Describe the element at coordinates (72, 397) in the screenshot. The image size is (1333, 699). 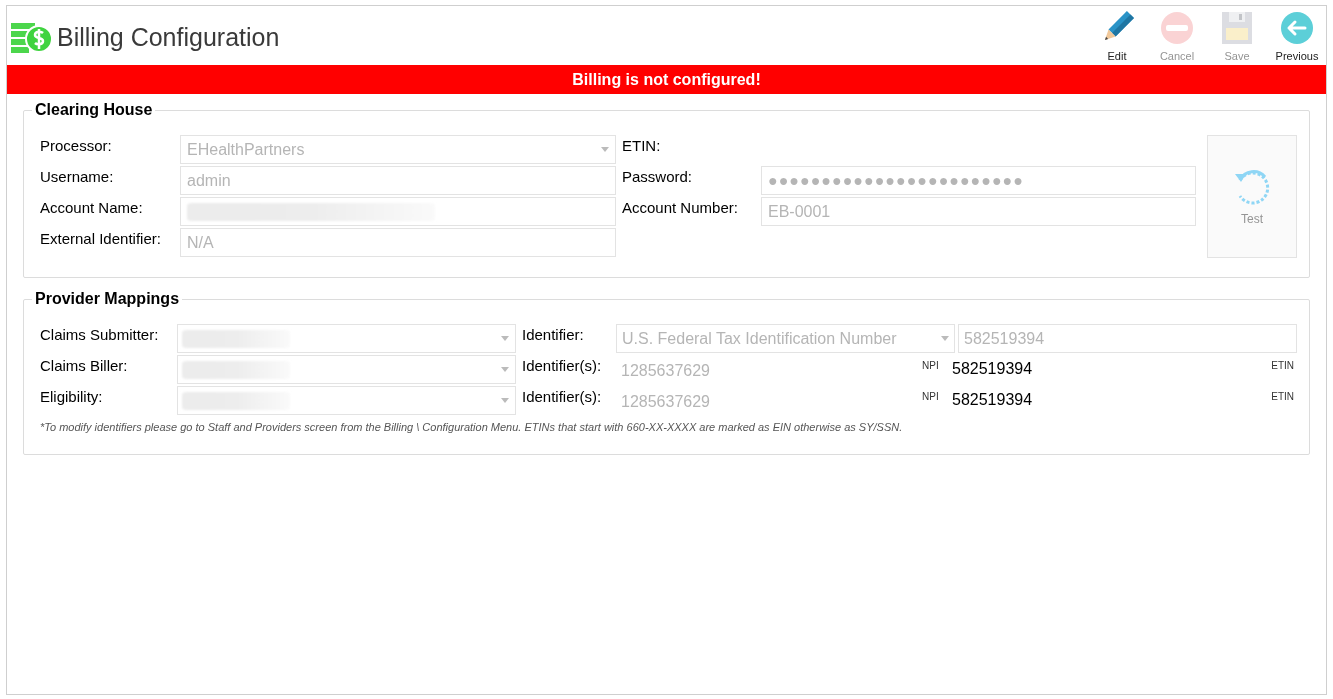
I see `field-label: Eligibility:` at that location.